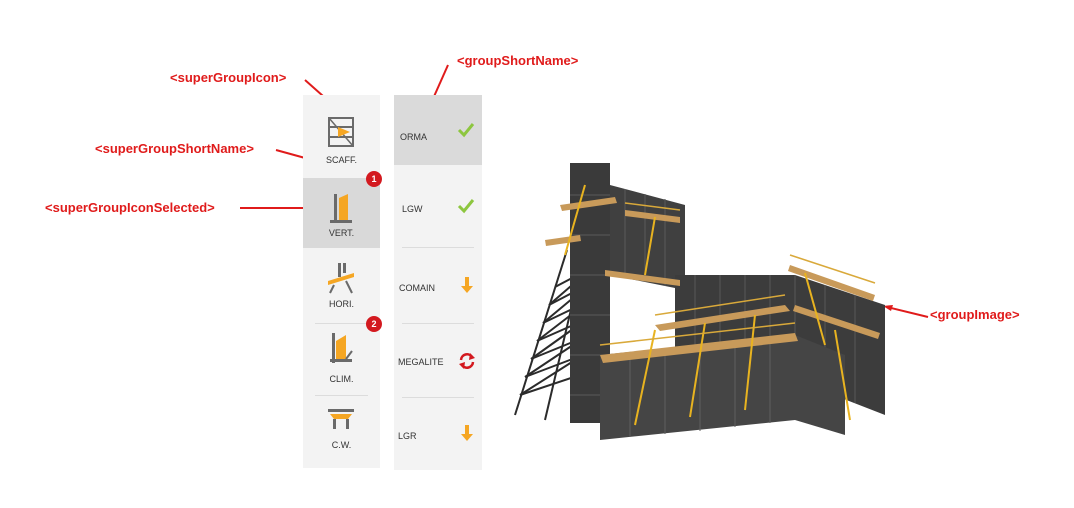  Describe the element at coordinates (374, 324) in the screenshot. I see `notification-badge: 2` at that location.